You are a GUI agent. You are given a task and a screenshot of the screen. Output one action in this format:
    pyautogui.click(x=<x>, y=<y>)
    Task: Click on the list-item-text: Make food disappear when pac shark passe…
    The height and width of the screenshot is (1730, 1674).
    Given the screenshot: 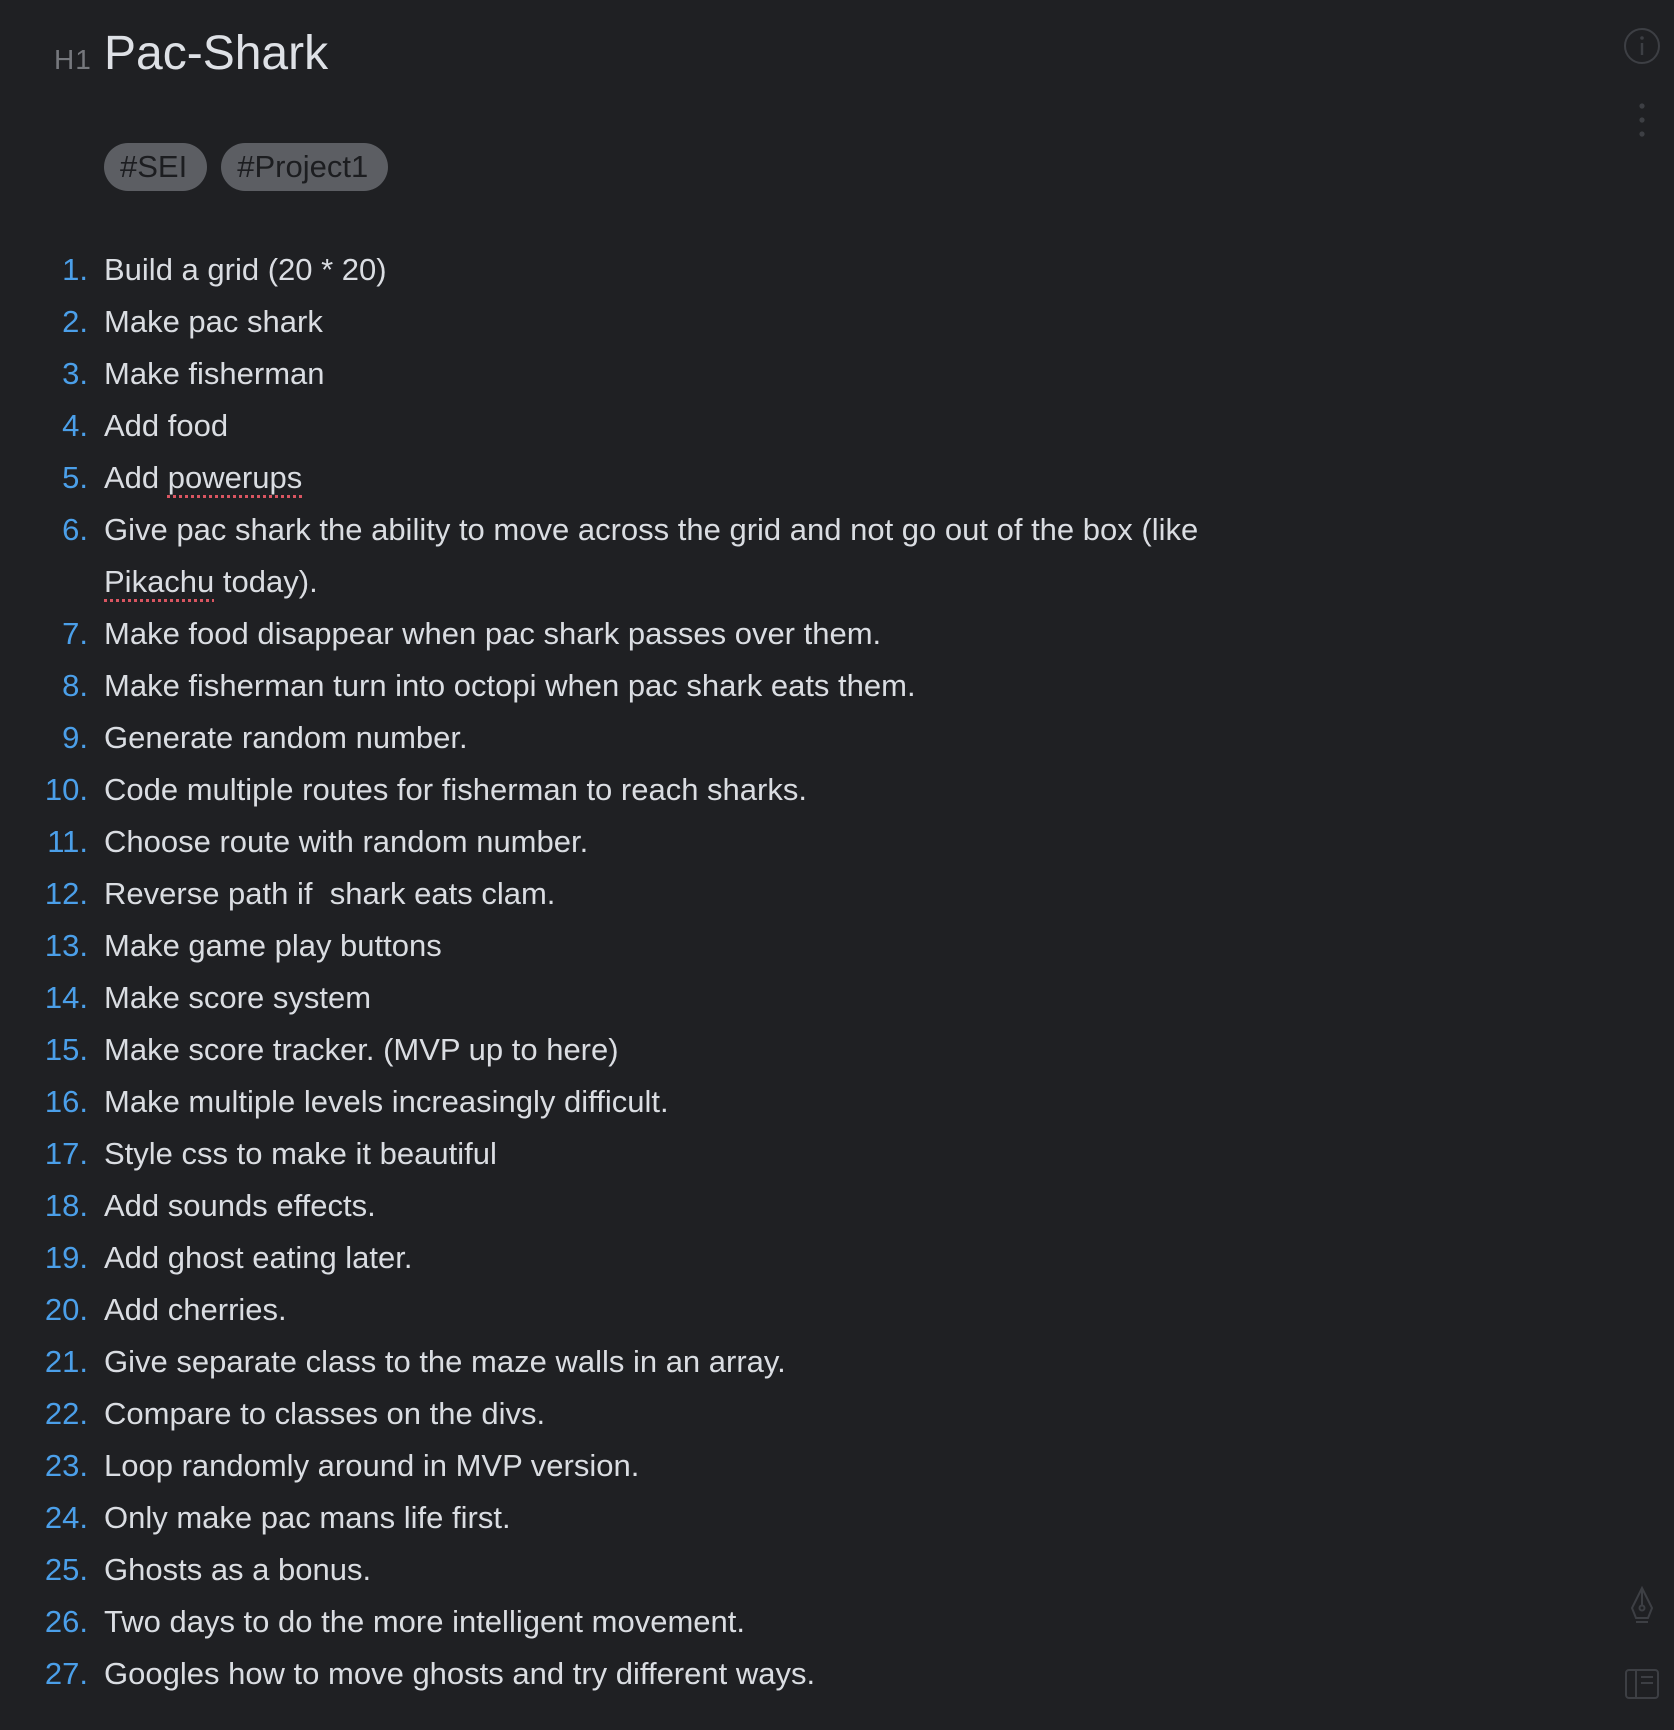 What is the action you would take?
    pyautogui.click(x=660, y=634)
    